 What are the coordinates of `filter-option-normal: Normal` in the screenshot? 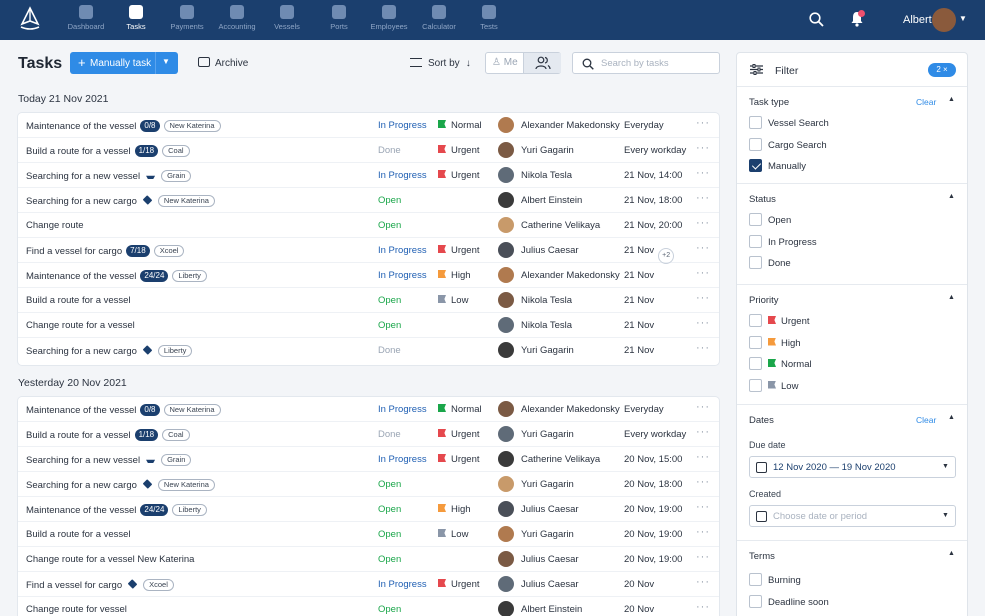 It's located at (780, 363).